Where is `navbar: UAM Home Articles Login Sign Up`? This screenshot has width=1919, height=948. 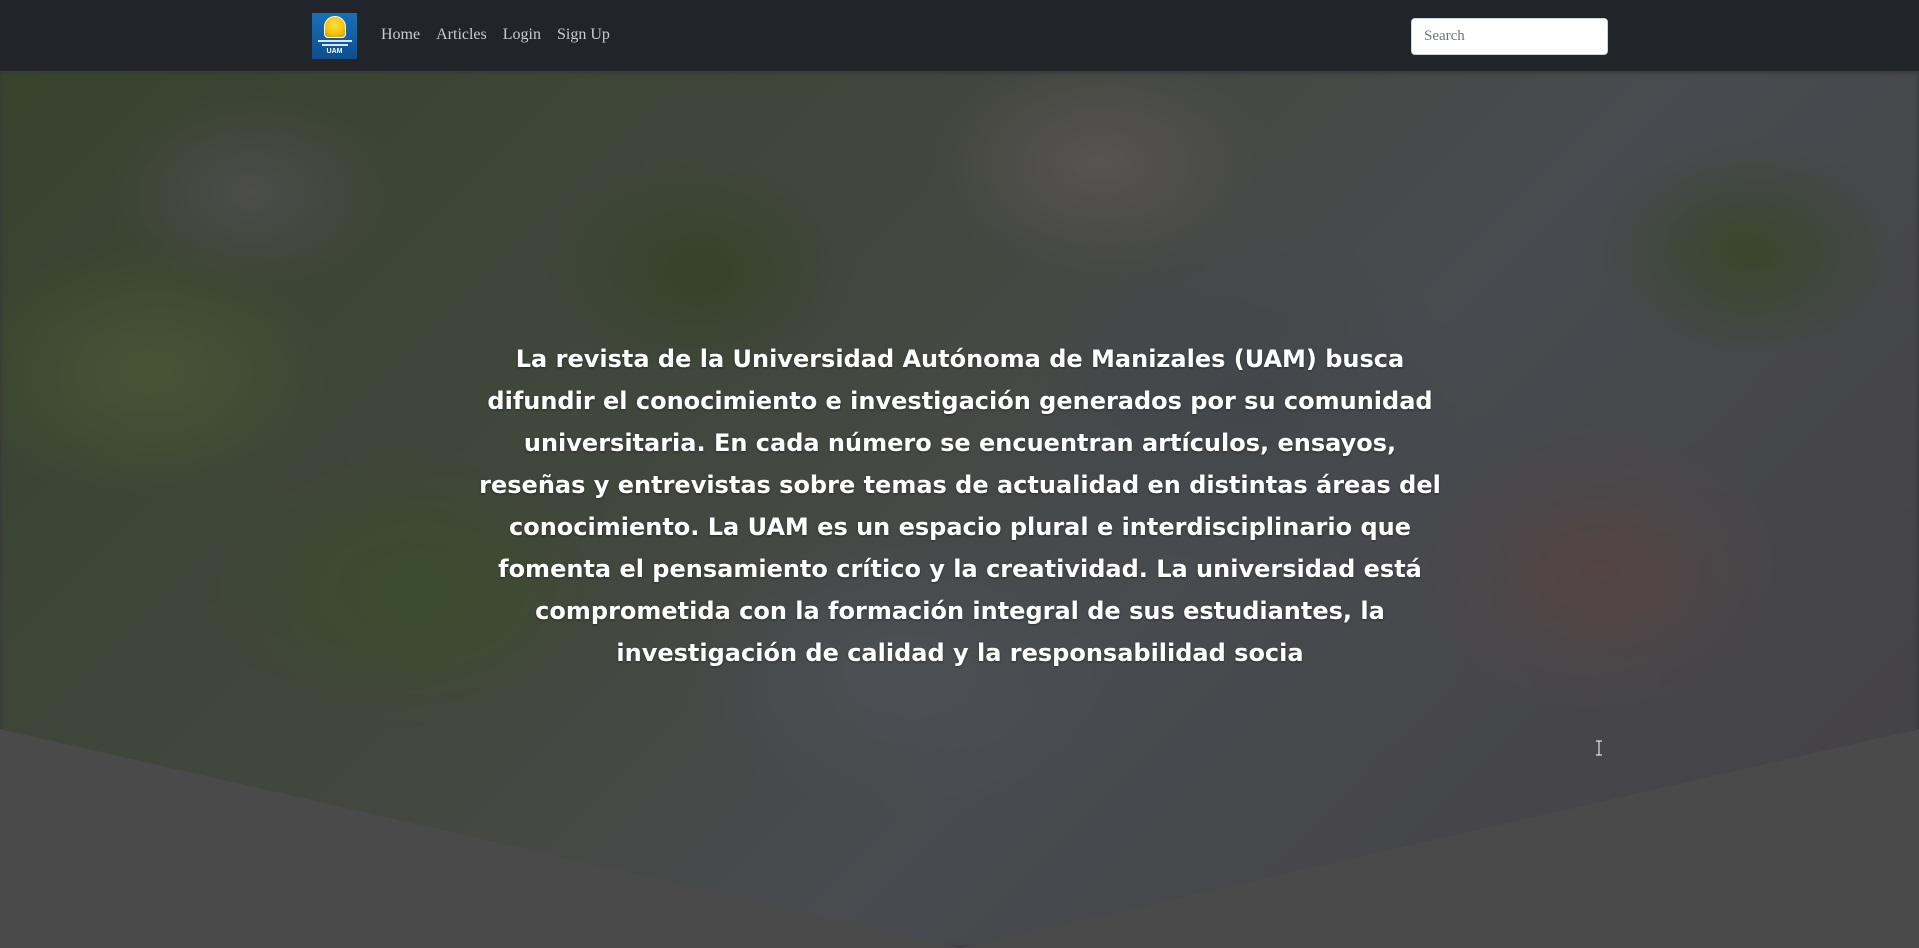
navbar: UAM Home Articles Login Sign Up is located at coordinates (959, 36).